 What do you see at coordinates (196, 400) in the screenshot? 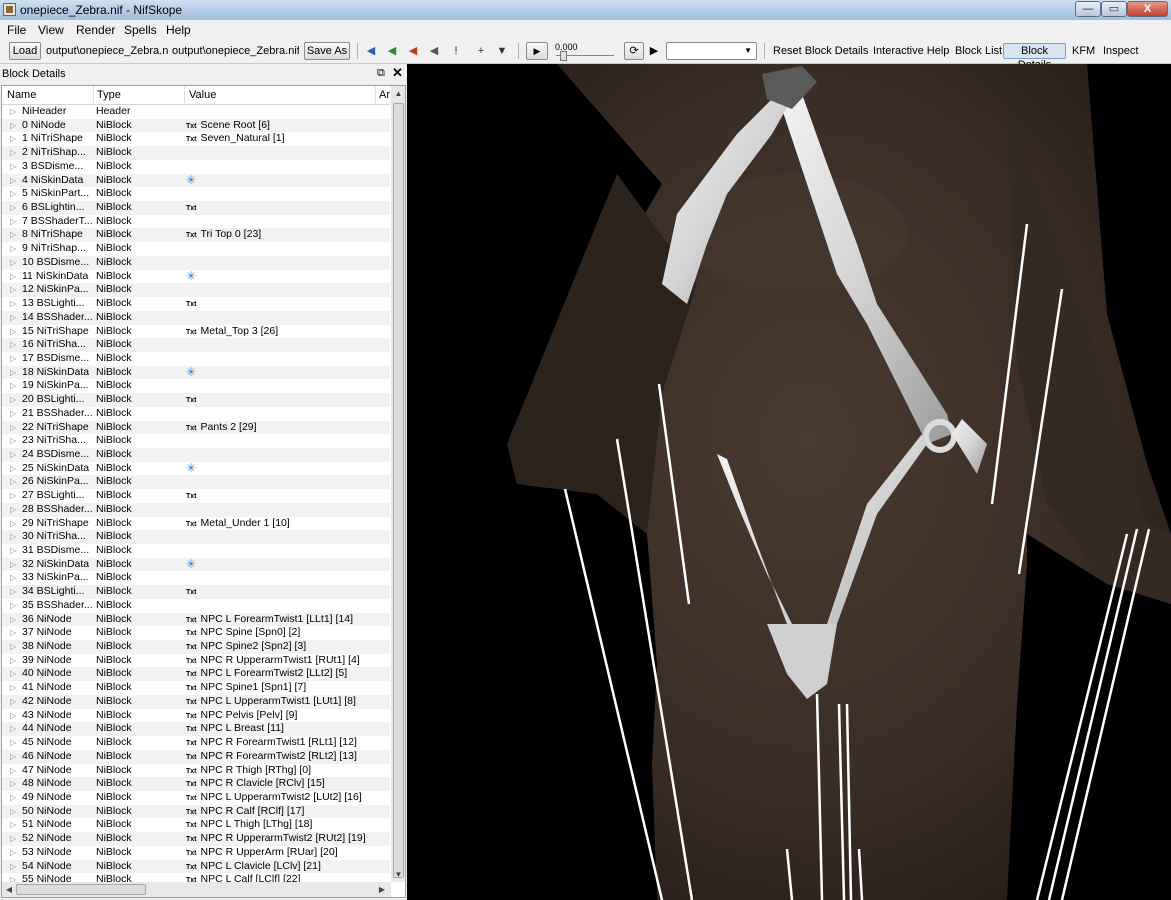
I see `tree-row: ▷ 20 BSLighti... NiBlock Txt` at bounding box center [196, 400].